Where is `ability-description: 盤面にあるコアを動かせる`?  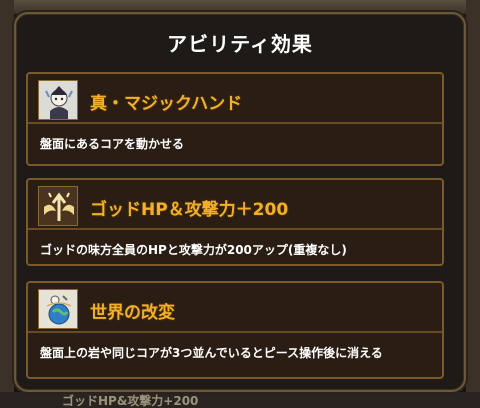 ability-description: 盤面にあるコアを動かせる is located at coordinates (112, 144).